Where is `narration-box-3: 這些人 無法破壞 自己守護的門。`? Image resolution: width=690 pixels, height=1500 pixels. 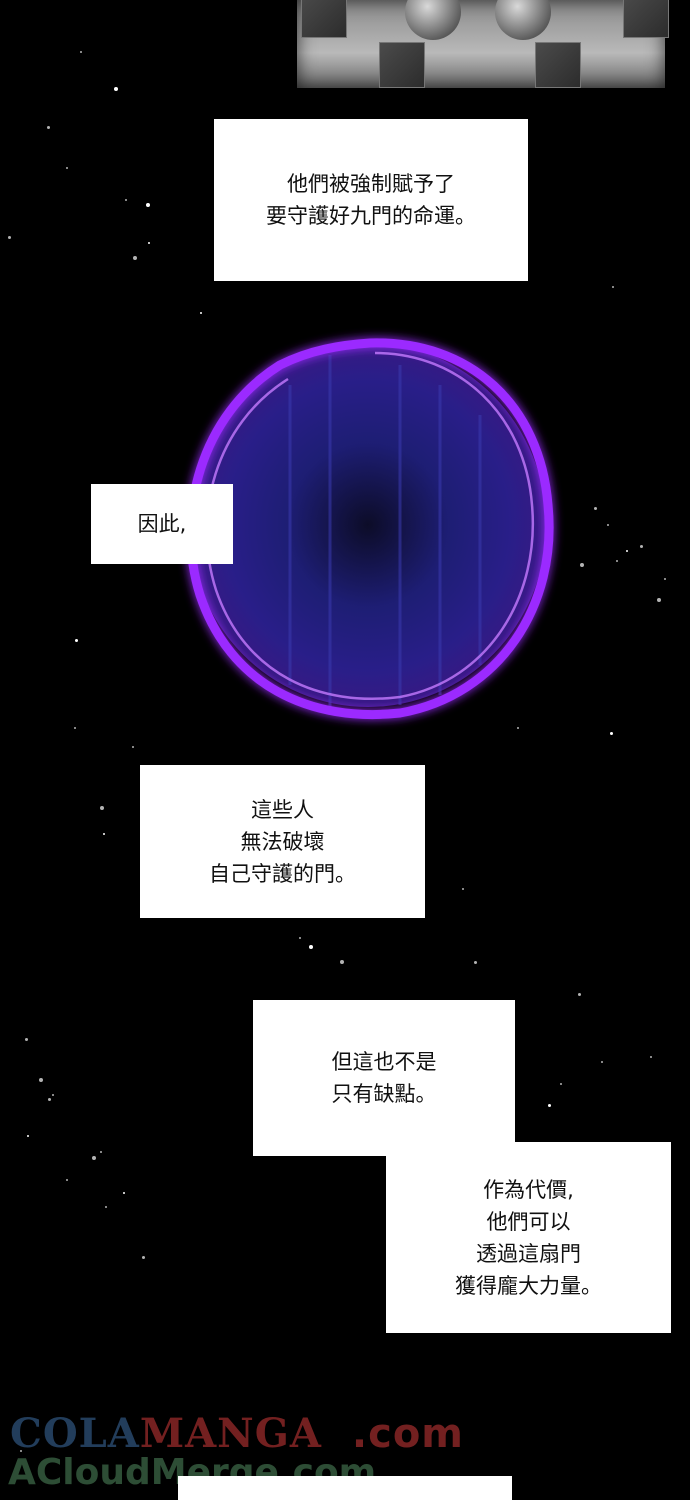 narration-box-3: 這些人 無法破壞 自己守護的門。 is located at coordinates (282, 841).